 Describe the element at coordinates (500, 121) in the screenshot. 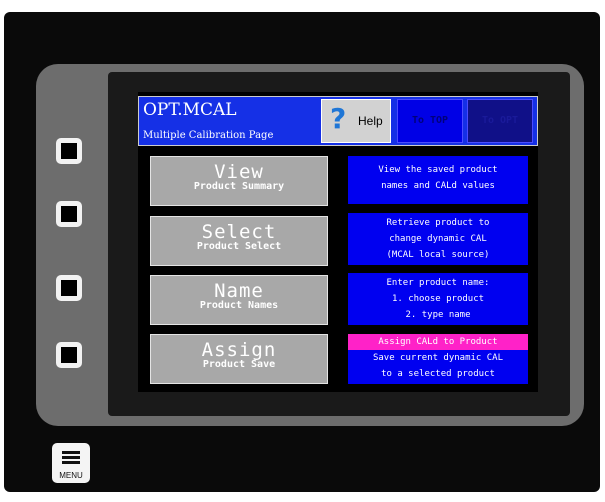

I see `to-opt-button: To OPT` at that location.